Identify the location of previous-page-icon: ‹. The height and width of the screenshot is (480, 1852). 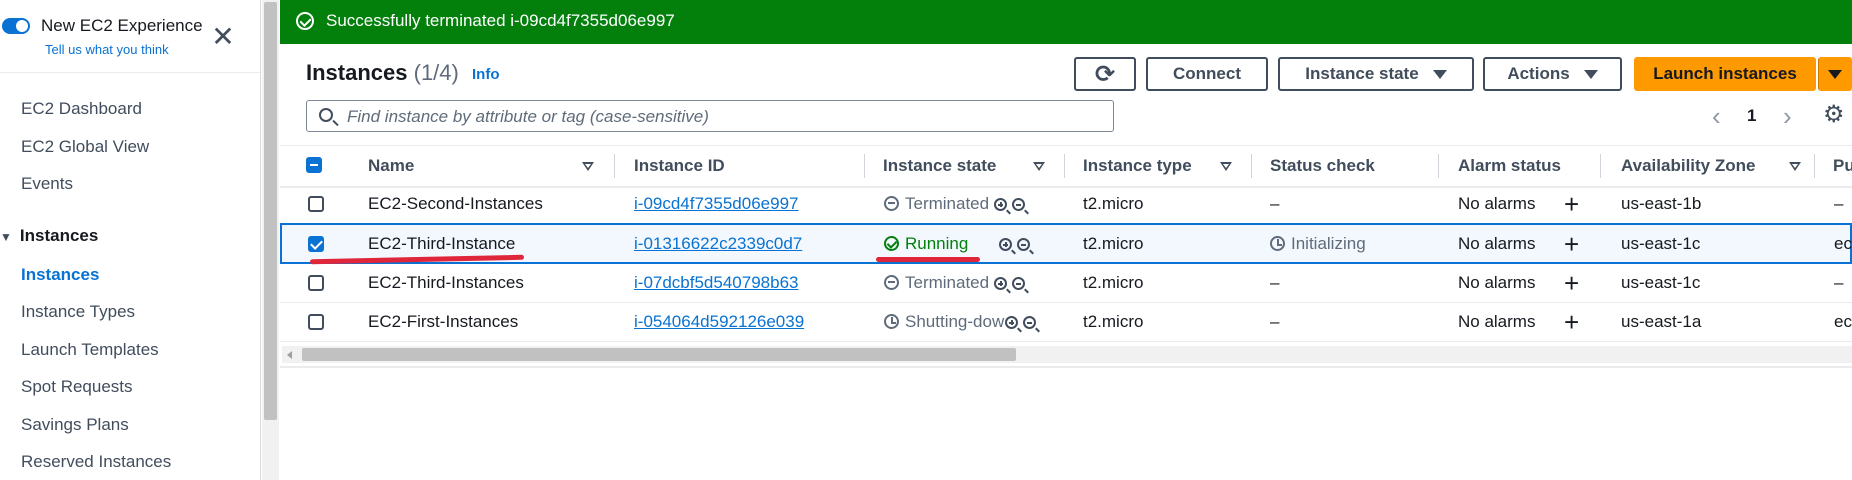
(1716, 116).